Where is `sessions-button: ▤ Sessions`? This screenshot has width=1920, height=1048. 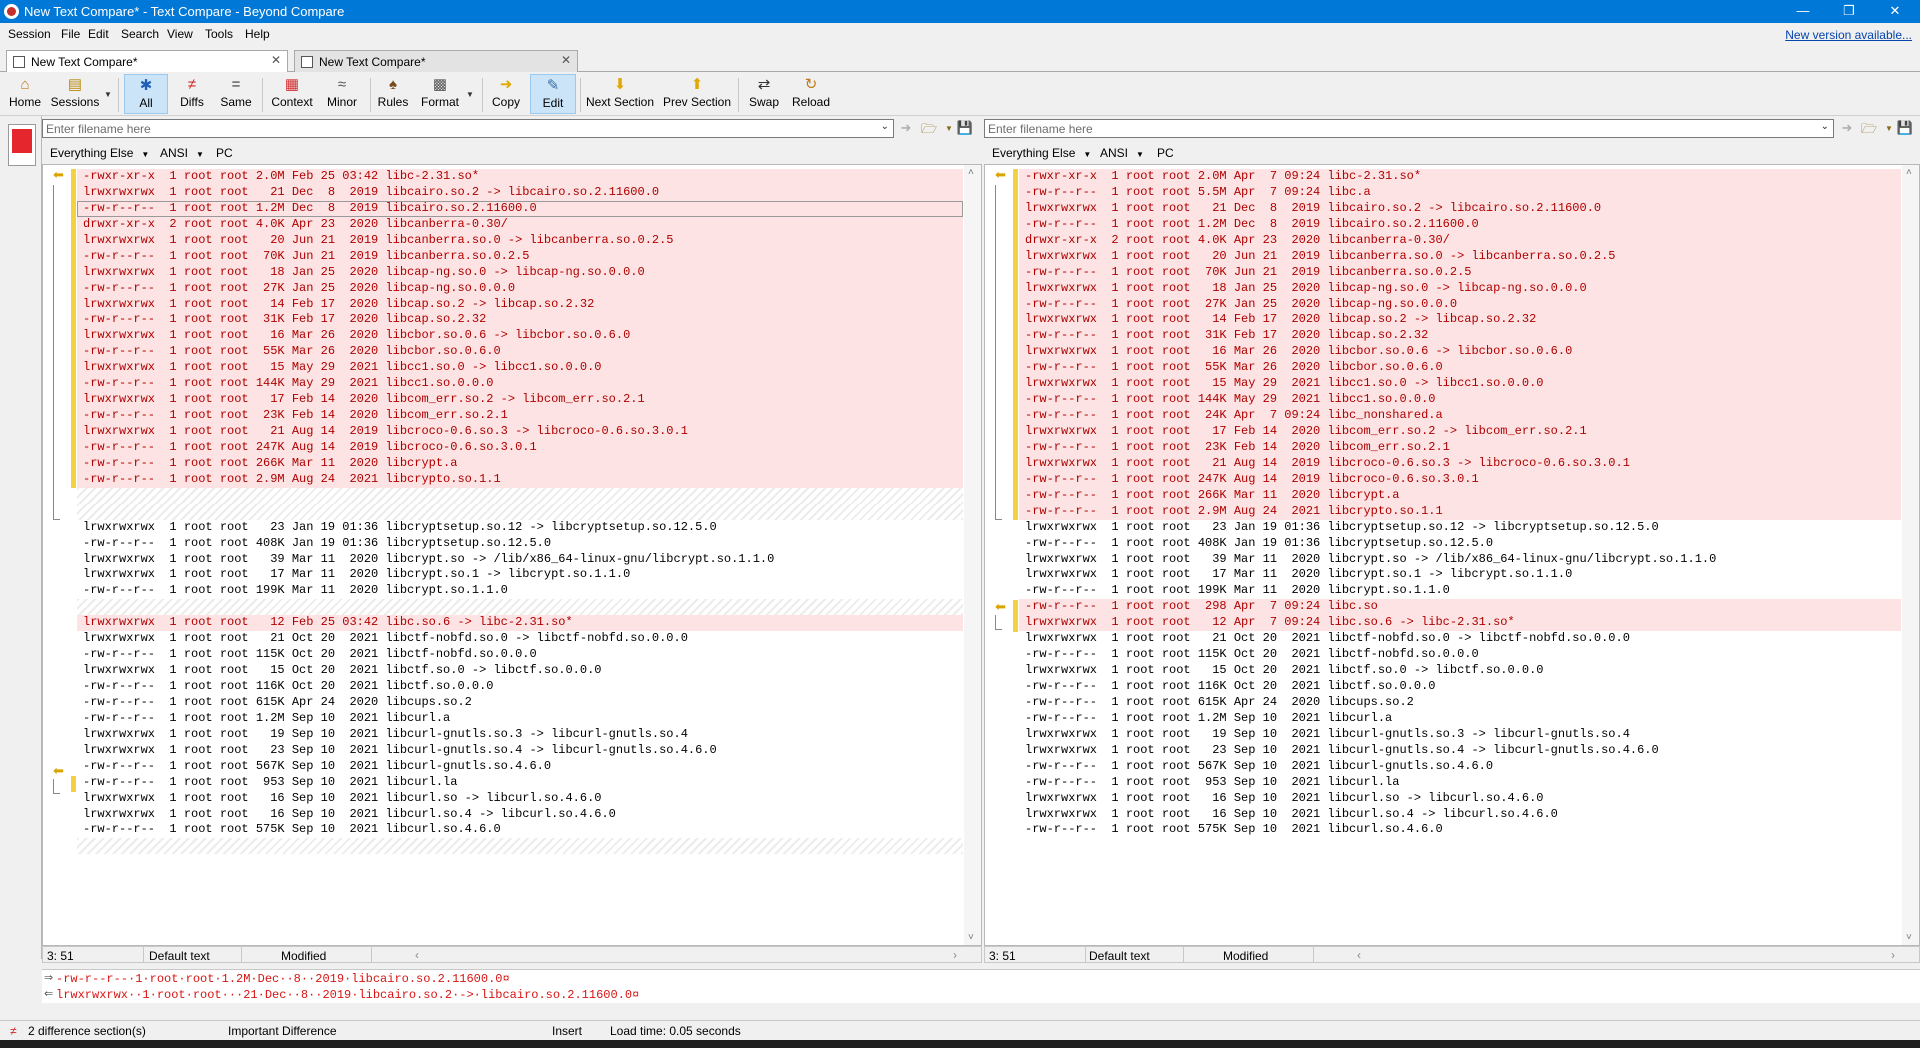
sessions-button: ▤ Sessions is located at coordinates (75, 94).